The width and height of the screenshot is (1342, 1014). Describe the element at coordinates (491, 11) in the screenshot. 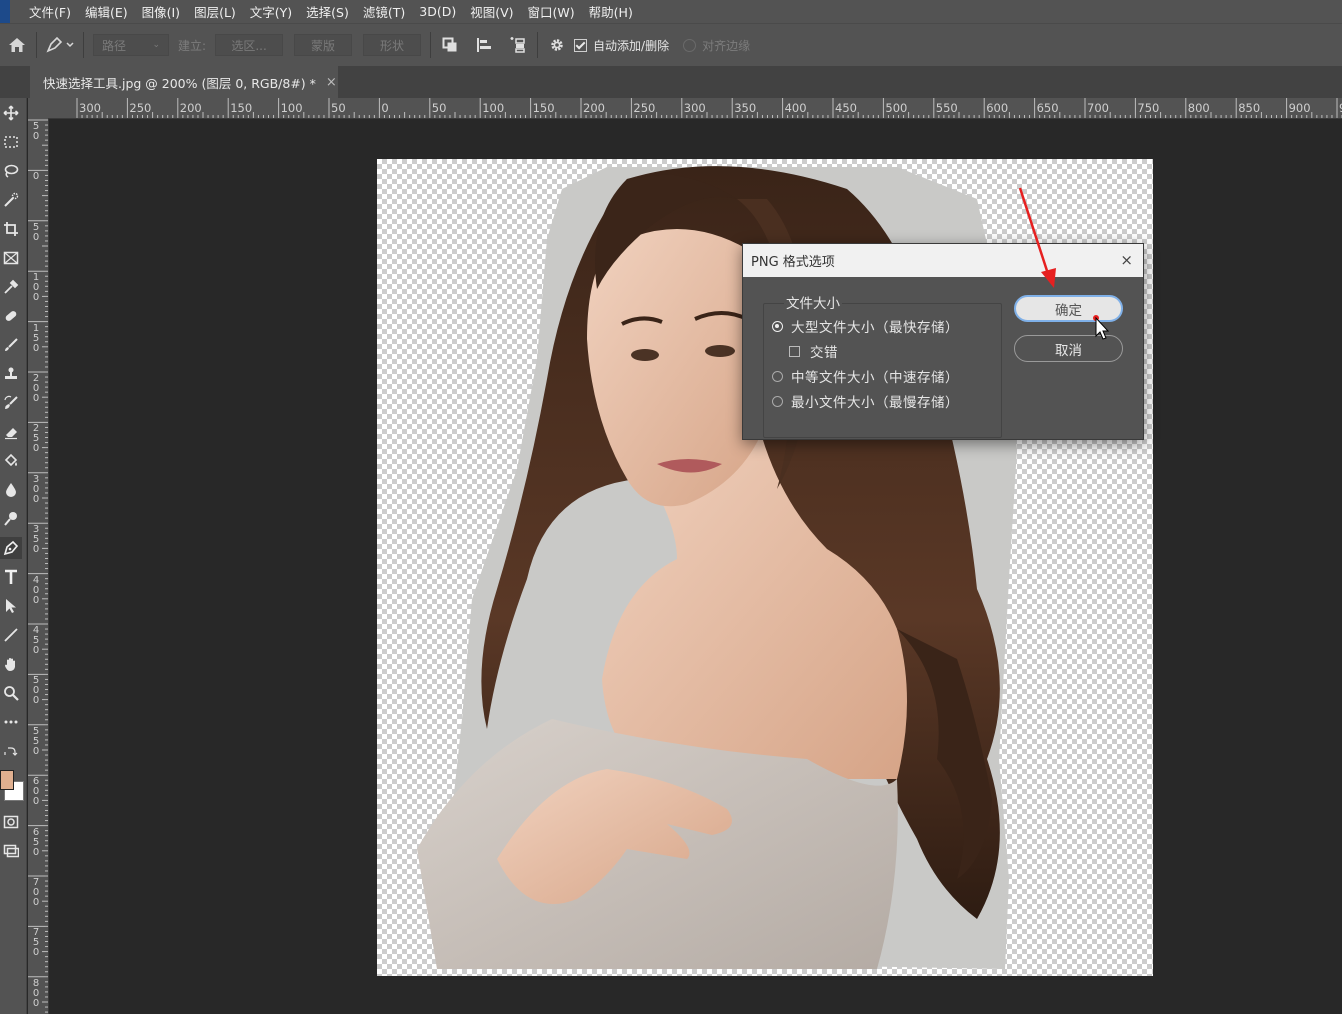

I see `menu-view: 视图(V)` at that location.